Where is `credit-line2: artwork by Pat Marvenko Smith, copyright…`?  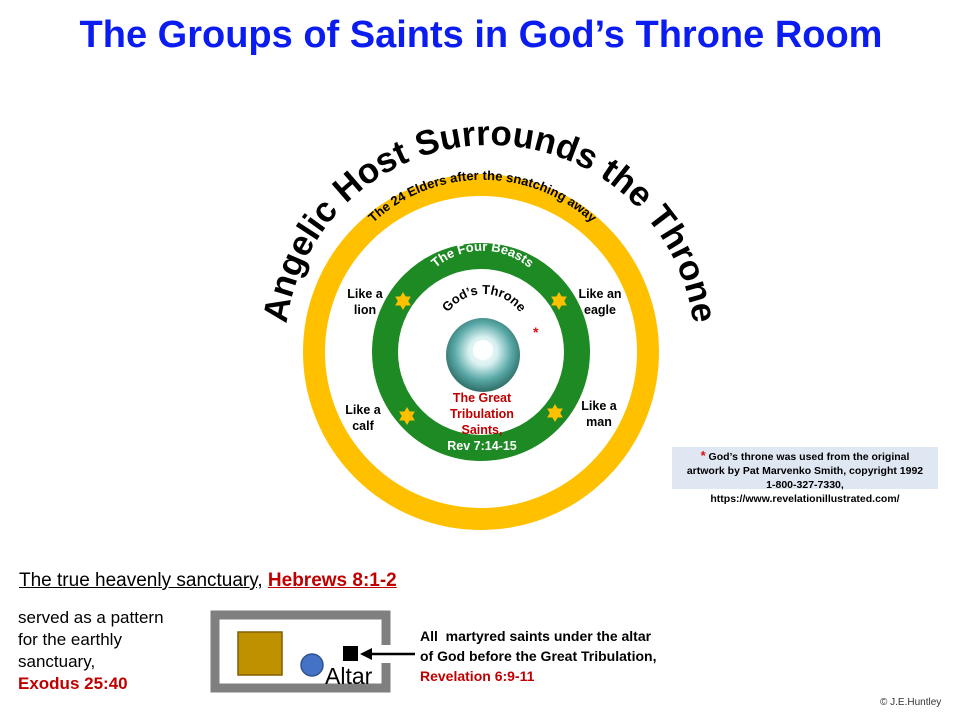 credit-line2: artwork by Pat Marvenko Smith, copyright… is located at coordinates (805, 471).